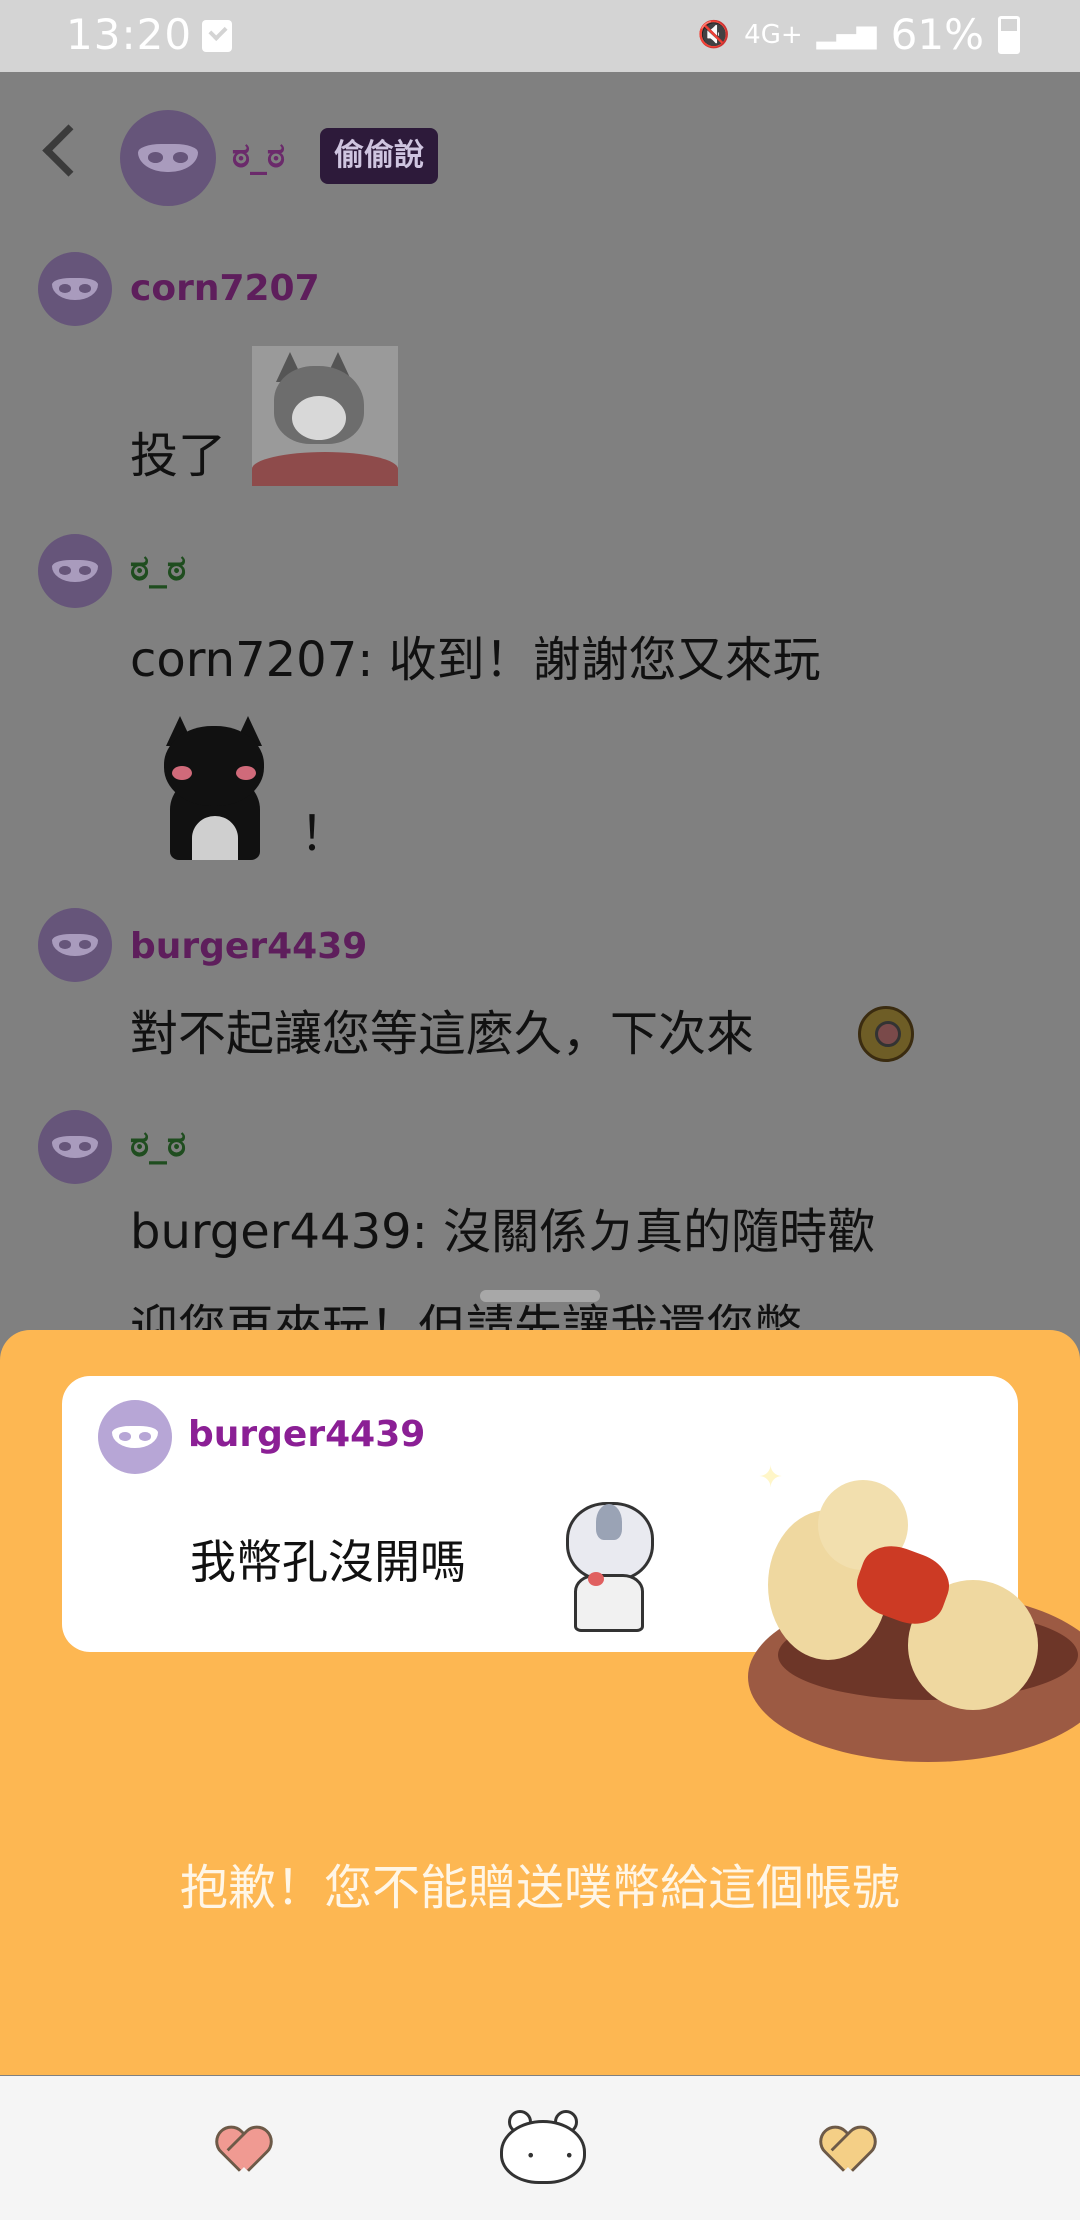 The width and height of the screenshot is (1080, 2220). What do you see at coordinates (60, 152) in the screenshot?
I see `back-icon` at bounding box center [60, 152].